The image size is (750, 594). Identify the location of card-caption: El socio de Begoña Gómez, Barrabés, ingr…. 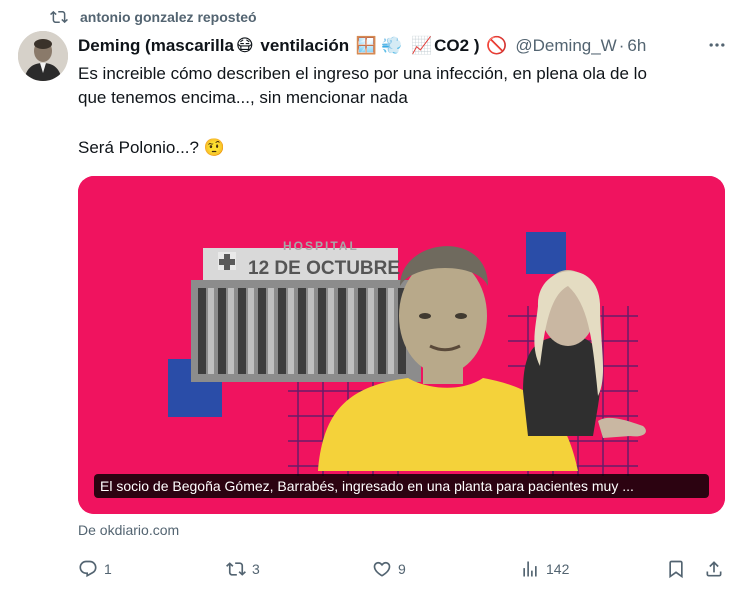
(401, 486).